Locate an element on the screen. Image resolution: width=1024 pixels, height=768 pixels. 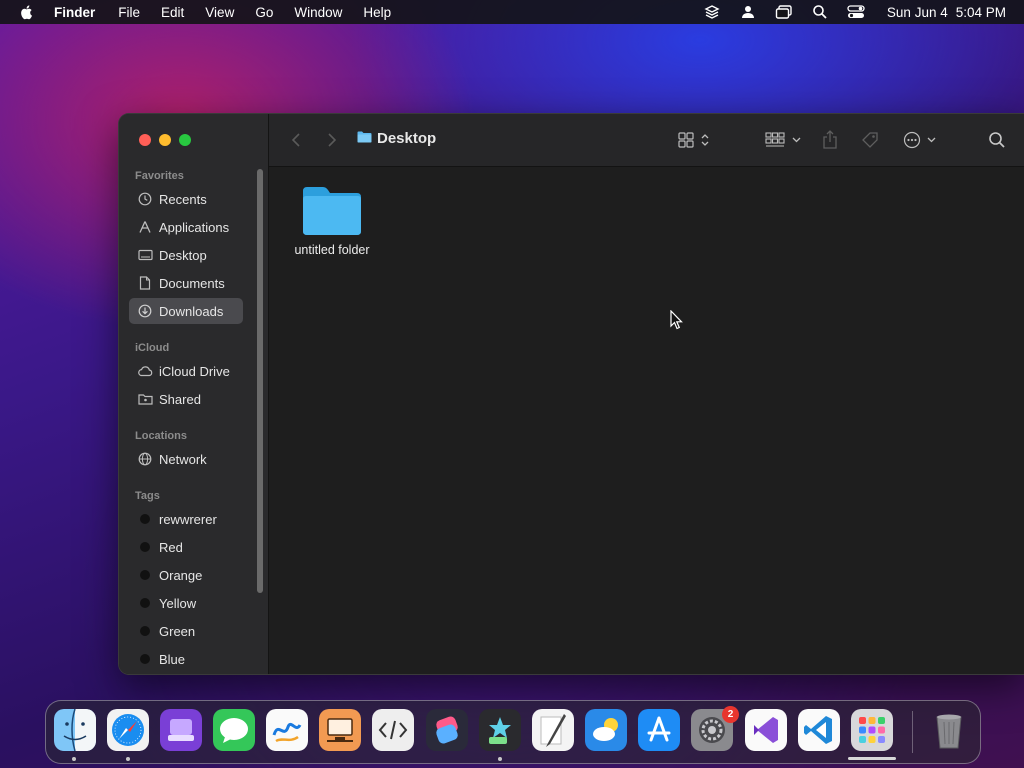
dock-app-finder is located at coordinates (75, 730).